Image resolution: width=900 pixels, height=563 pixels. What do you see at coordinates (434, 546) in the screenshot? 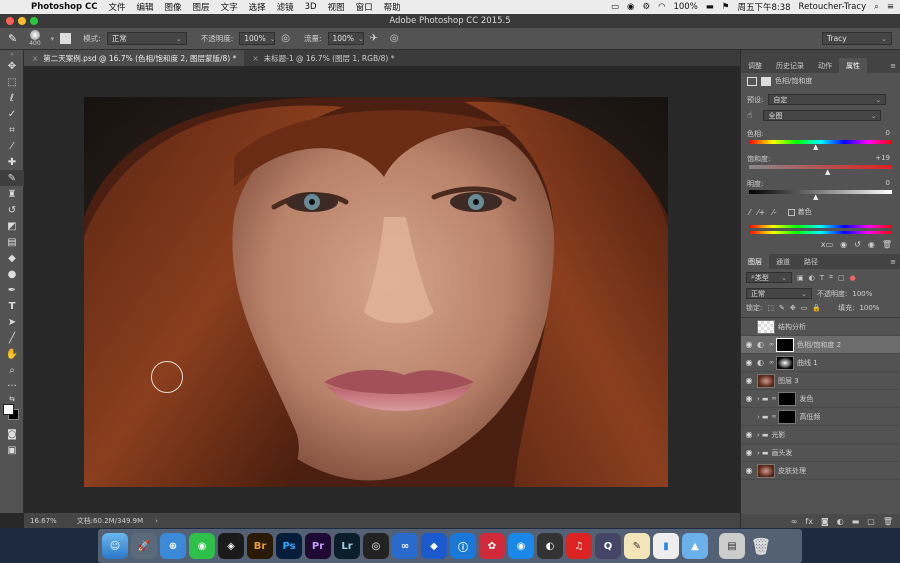
I see `share-app-icon: ◆` at bounding box center [434, 546].